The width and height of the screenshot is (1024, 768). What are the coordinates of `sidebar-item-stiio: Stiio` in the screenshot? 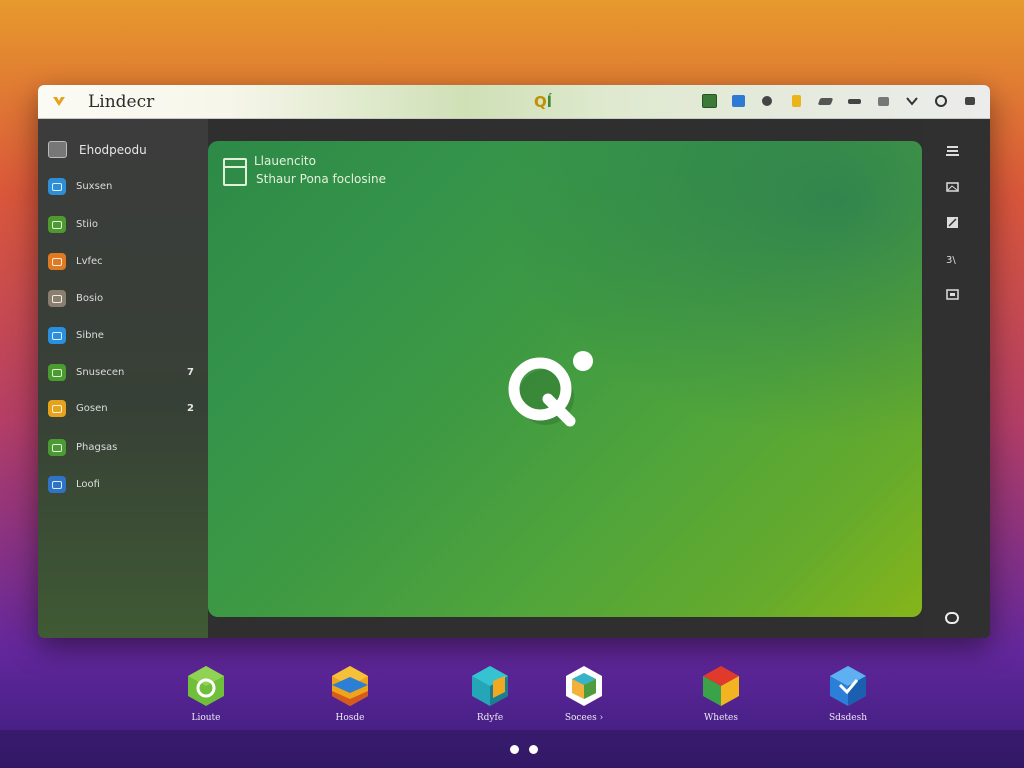 It's located at (123, 224).